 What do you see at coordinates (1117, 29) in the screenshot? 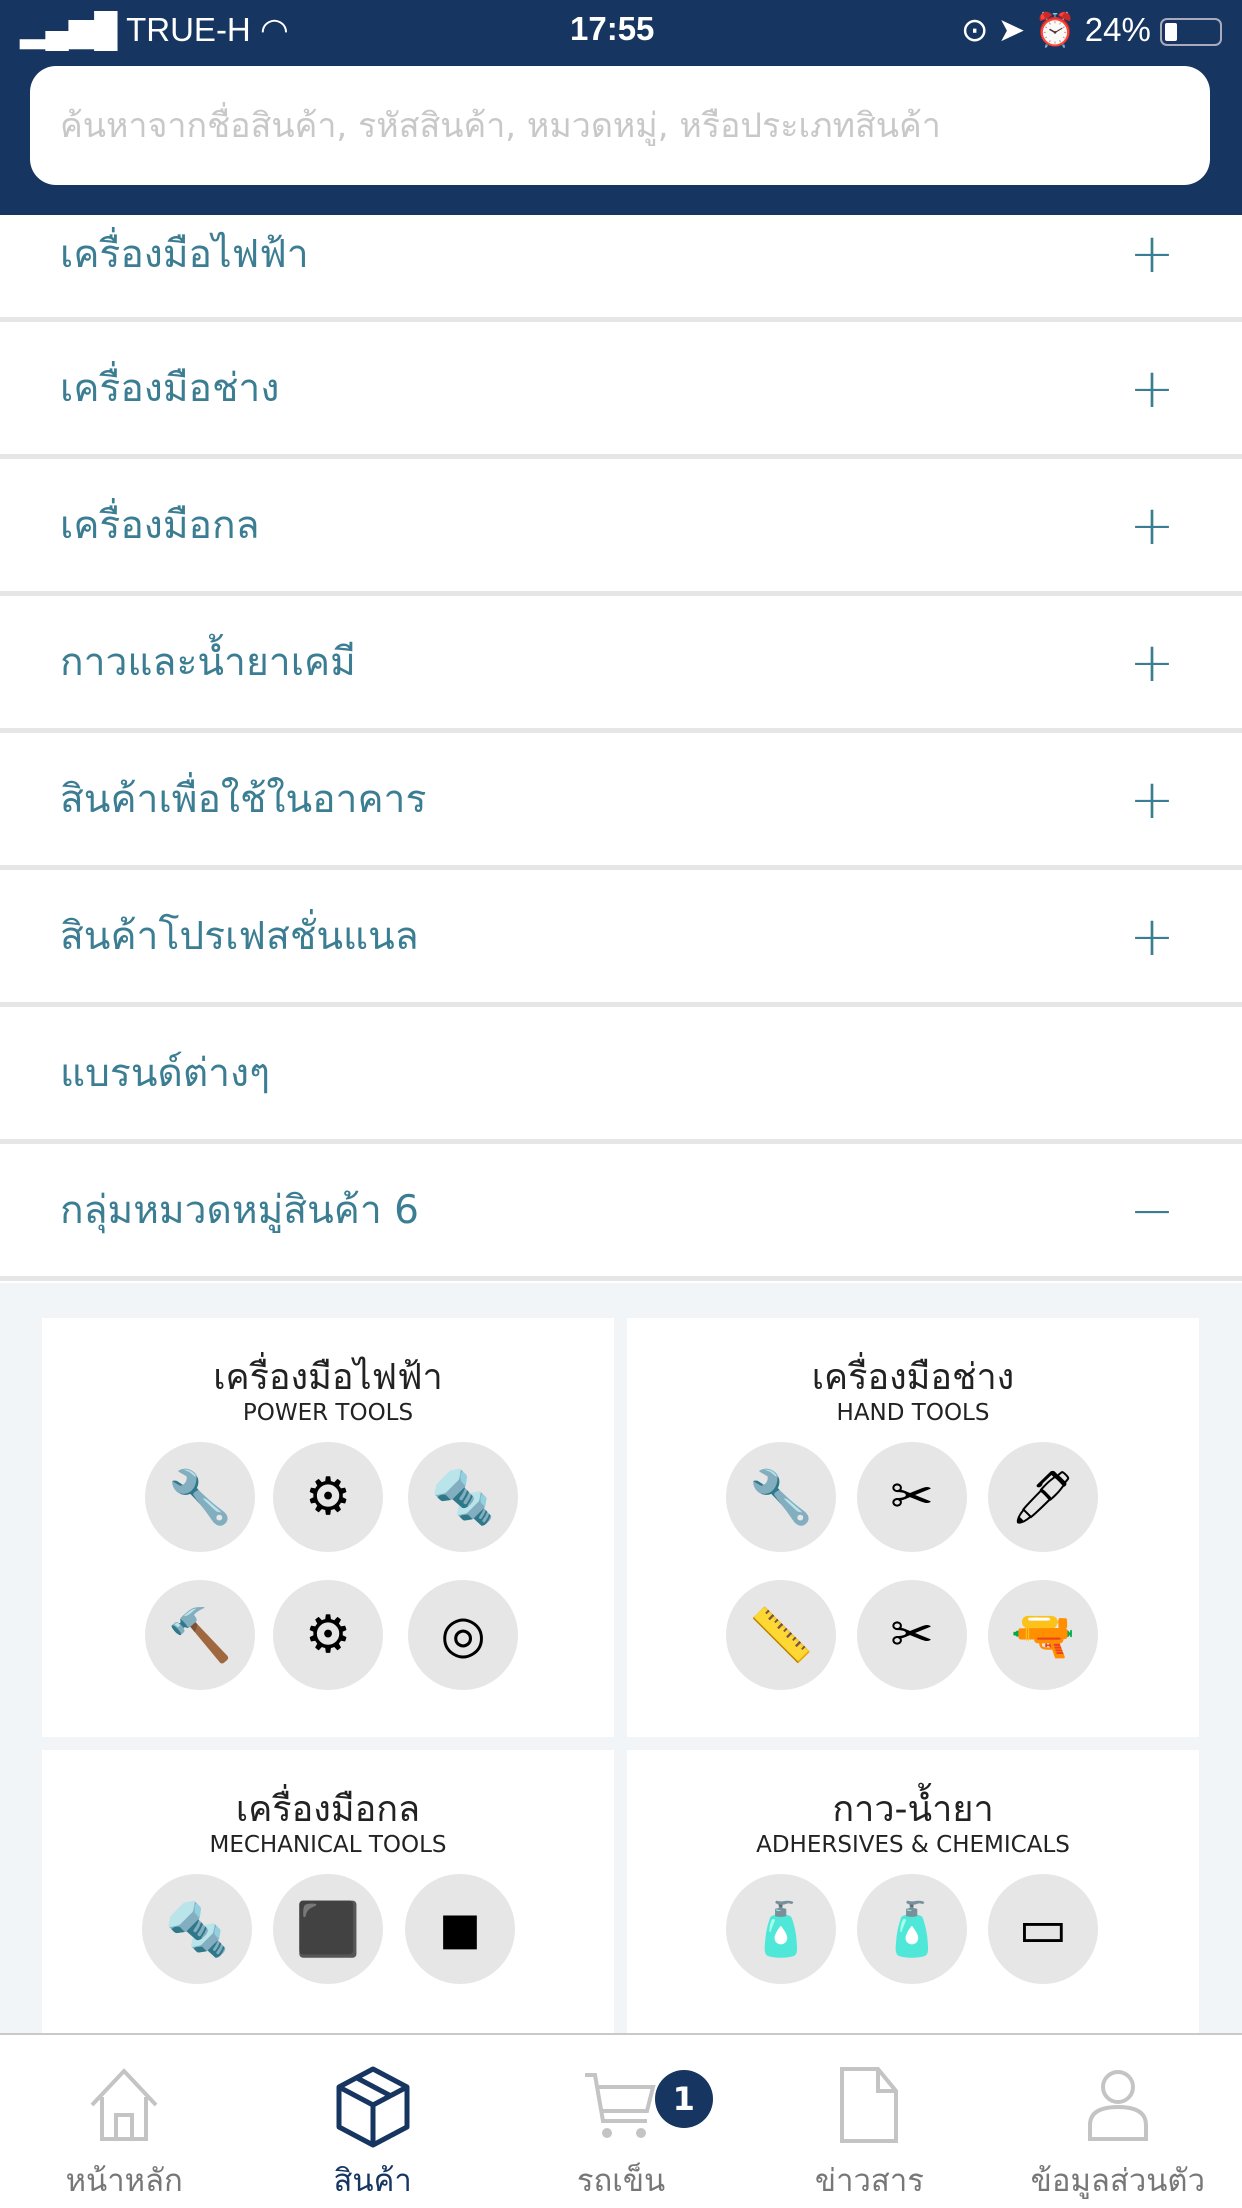
I see `battery-percent: 24%` at bounding box center [1117, 29].